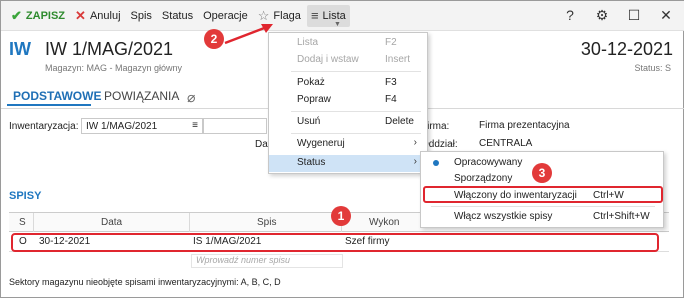 The height and width of the screenshot is (298, 684). Describe the element at coordinates (341, 216) in the screenshot. I see `annotation-badge-1: 1` at that location.